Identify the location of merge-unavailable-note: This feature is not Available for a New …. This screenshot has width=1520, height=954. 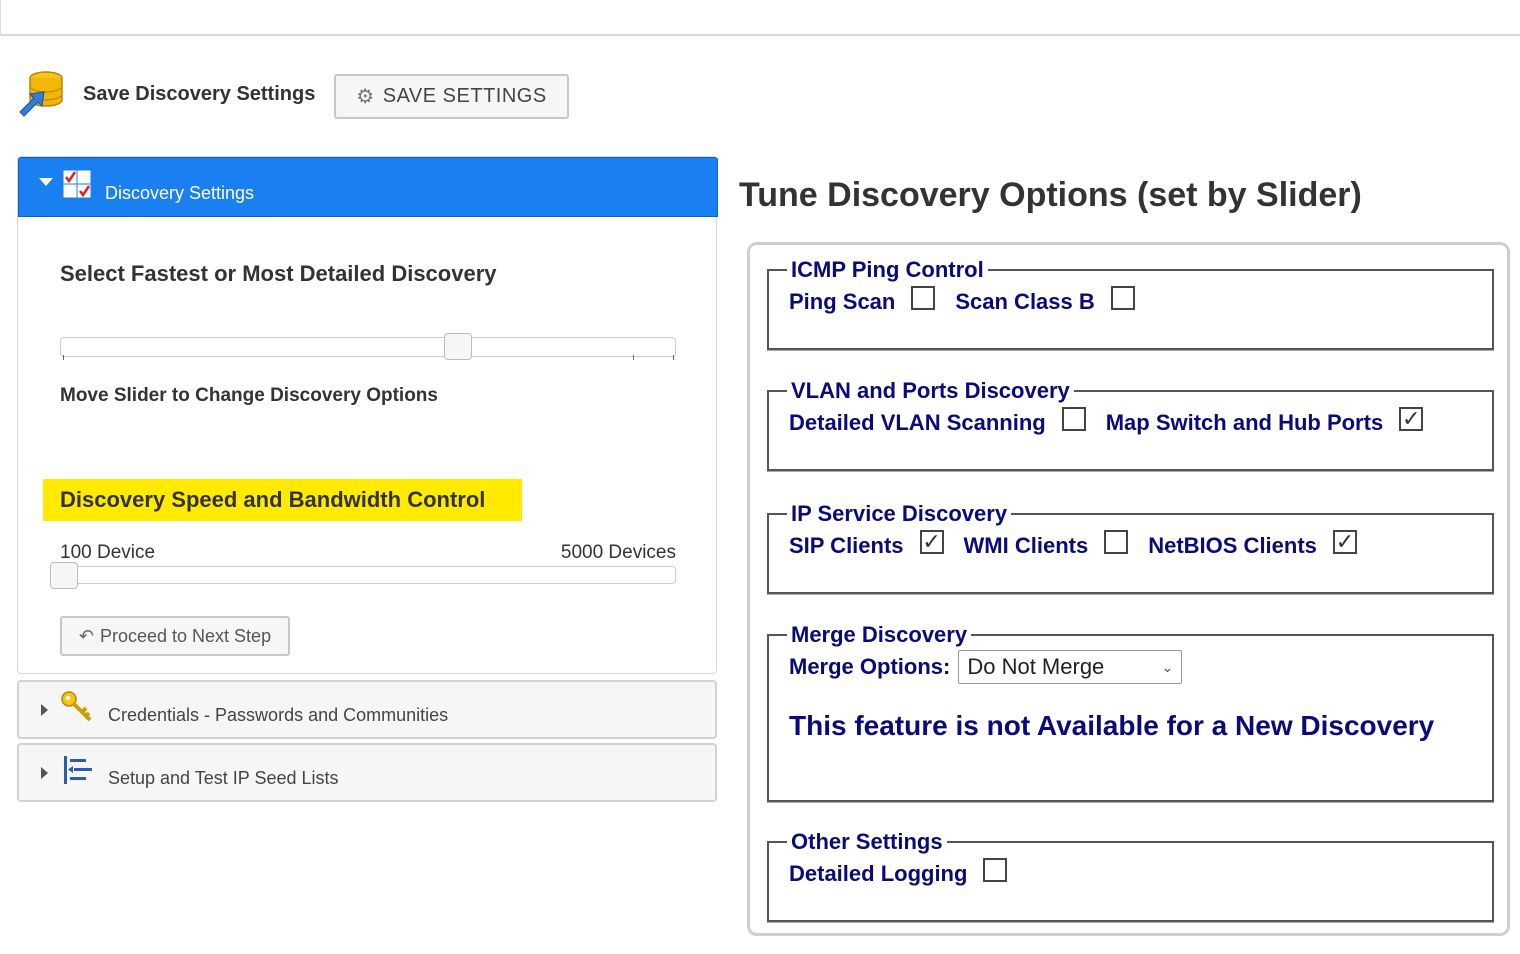
(1112, 725).